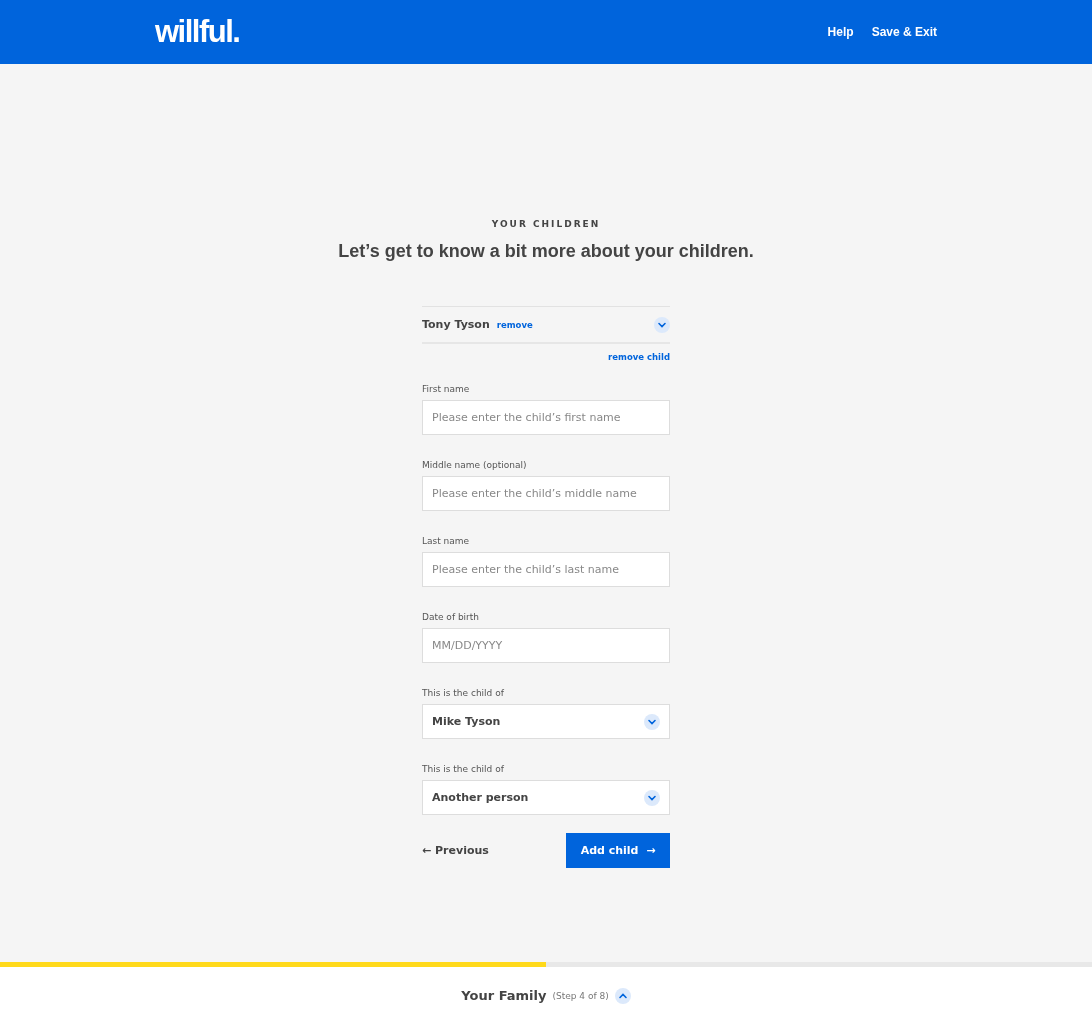 This screenshot has width=1092, height=1024. I want to click on add-child-button: Add child →, so click(618, 850).